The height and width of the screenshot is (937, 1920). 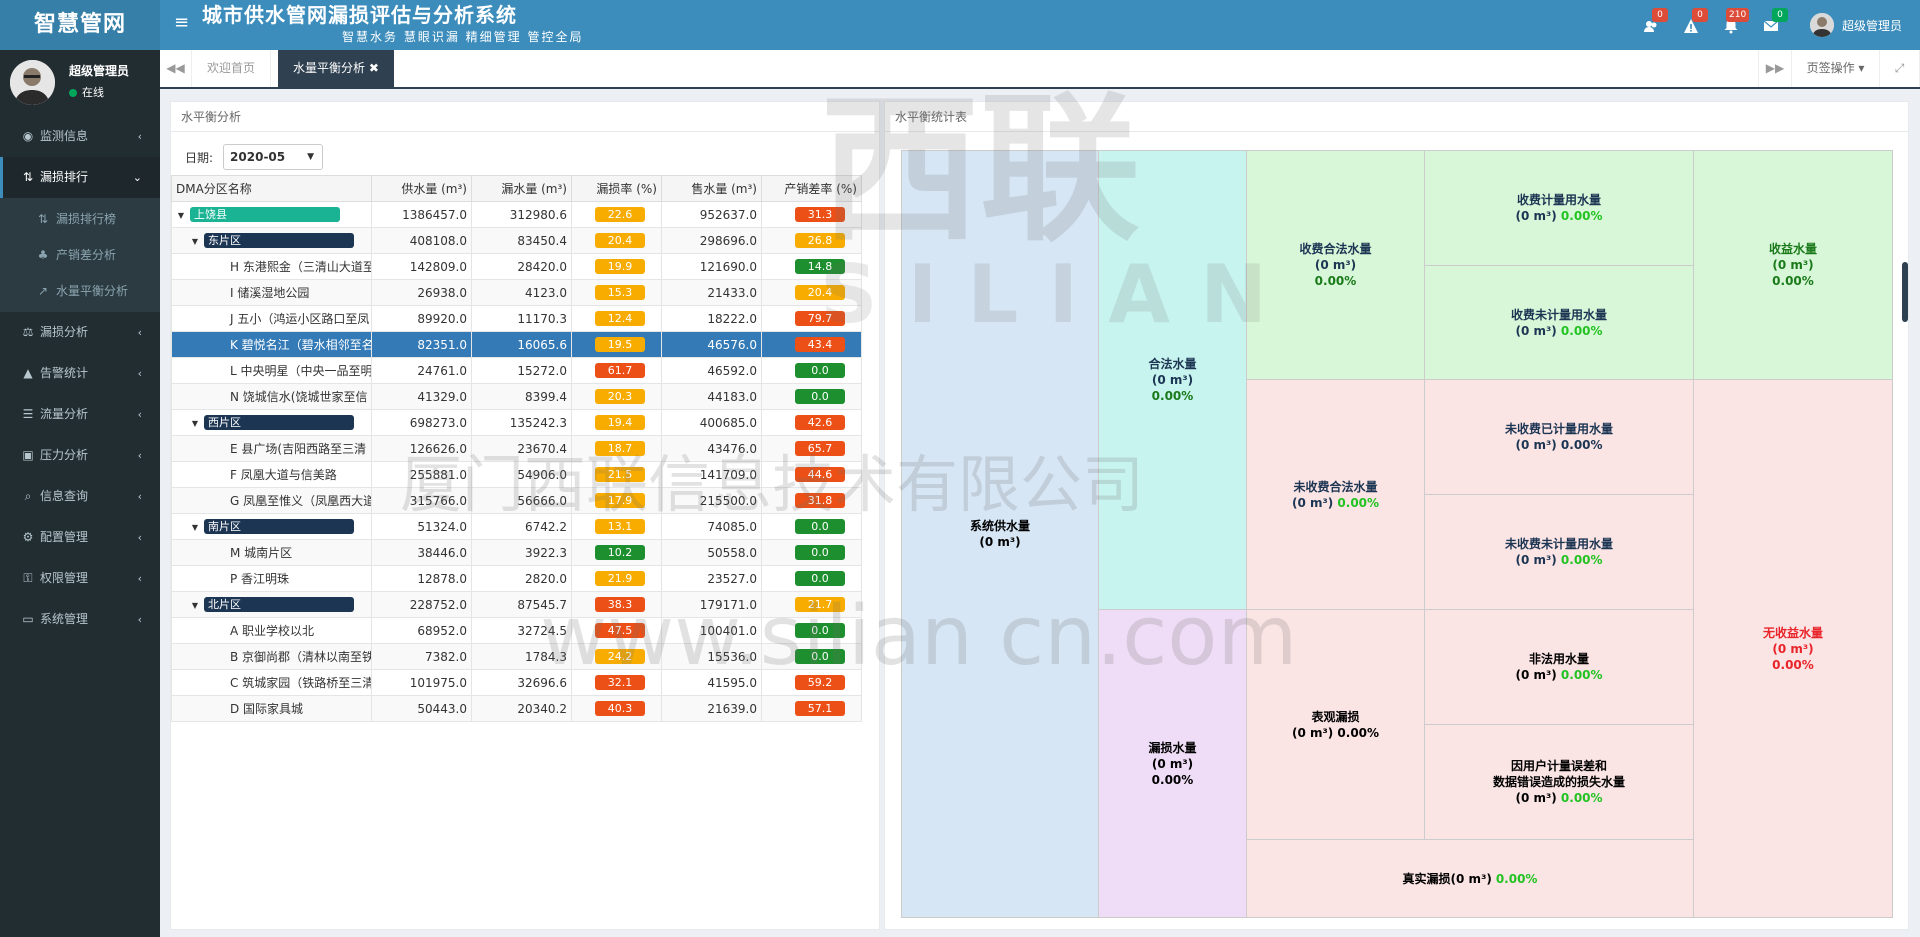 I want to click on envelope-icon: 0, so click(x=1773, y=23).